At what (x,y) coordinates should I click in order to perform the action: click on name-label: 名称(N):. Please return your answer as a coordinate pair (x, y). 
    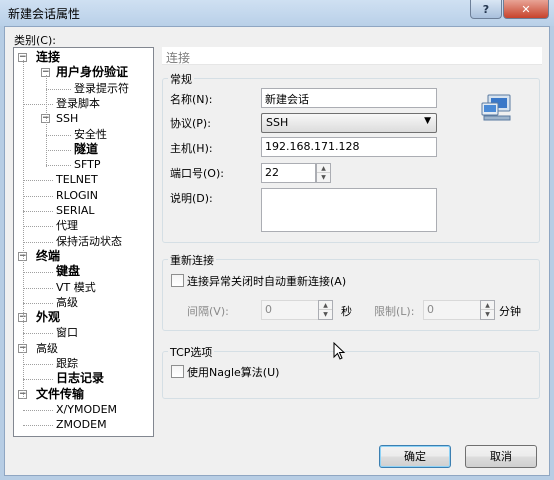
    Looking at the image, I should click on (191, 99).